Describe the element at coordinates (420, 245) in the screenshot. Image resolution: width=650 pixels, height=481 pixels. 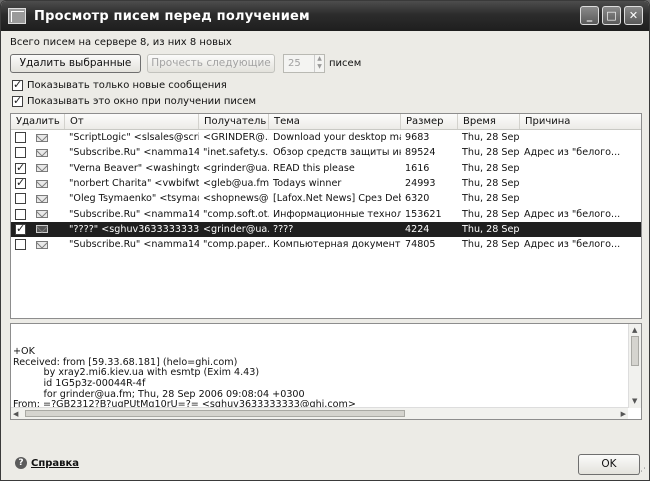
I see `size-cell: 74805` at that location.